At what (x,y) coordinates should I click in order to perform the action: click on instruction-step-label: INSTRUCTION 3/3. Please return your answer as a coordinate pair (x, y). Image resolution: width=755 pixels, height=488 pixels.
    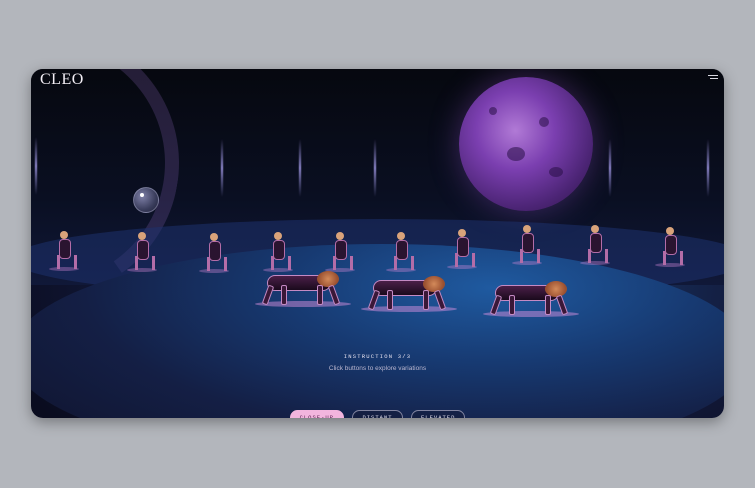
    Looking at the image, I should click on (377, 356).